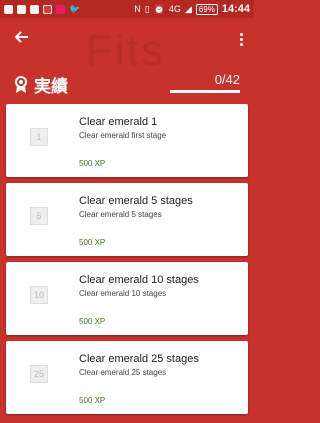  Describe the element at coordinates (139, 359) in the screenshot. I see `achievement-title: Clear emerald 25 stages` at that location.